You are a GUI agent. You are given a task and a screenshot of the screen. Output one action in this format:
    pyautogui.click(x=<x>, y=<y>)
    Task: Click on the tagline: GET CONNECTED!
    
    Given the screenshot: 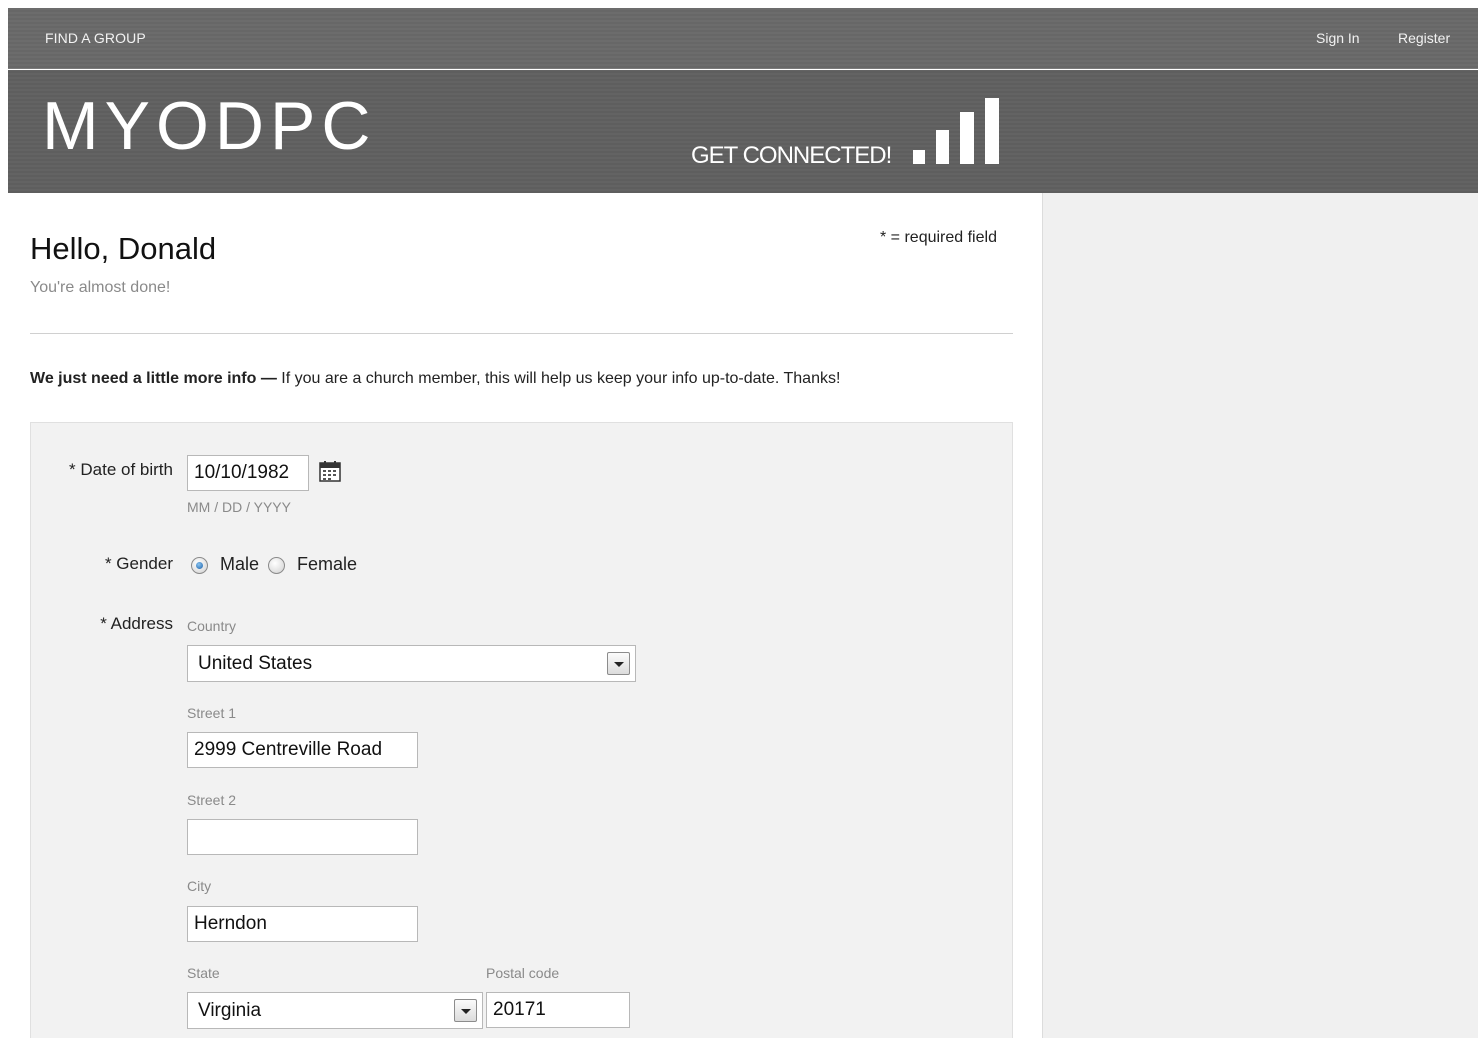 What is the action you would take?
    pyautogui.click(x=791, y=155)
    